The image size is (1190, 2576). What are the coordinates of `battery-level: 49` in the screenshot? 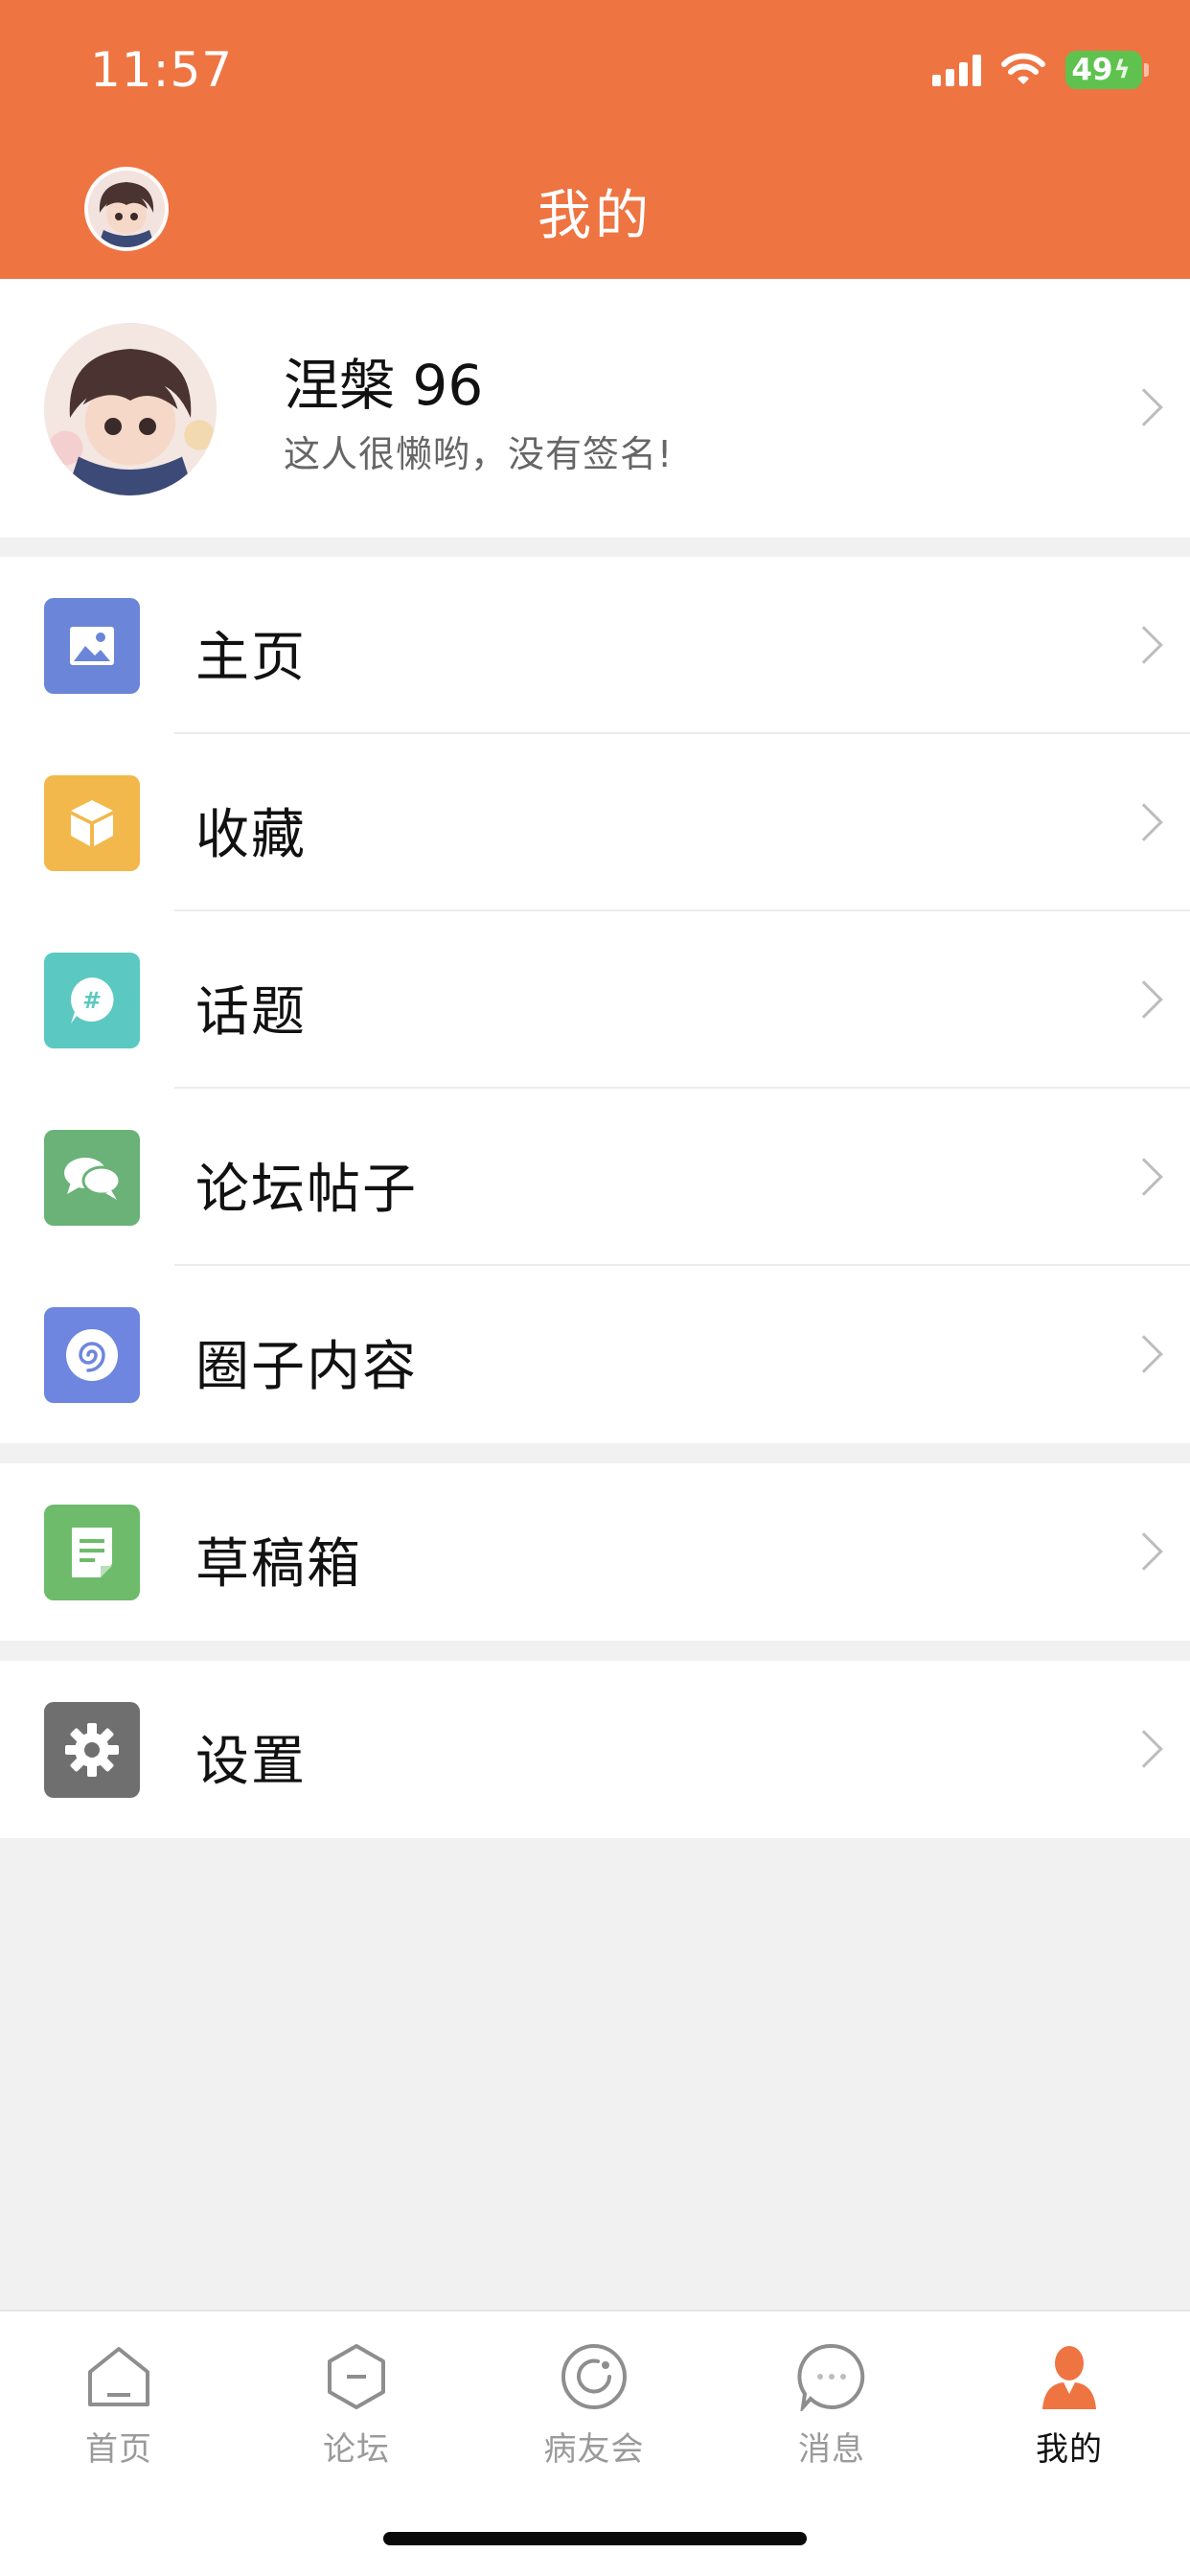 It's located at (1092, 70).